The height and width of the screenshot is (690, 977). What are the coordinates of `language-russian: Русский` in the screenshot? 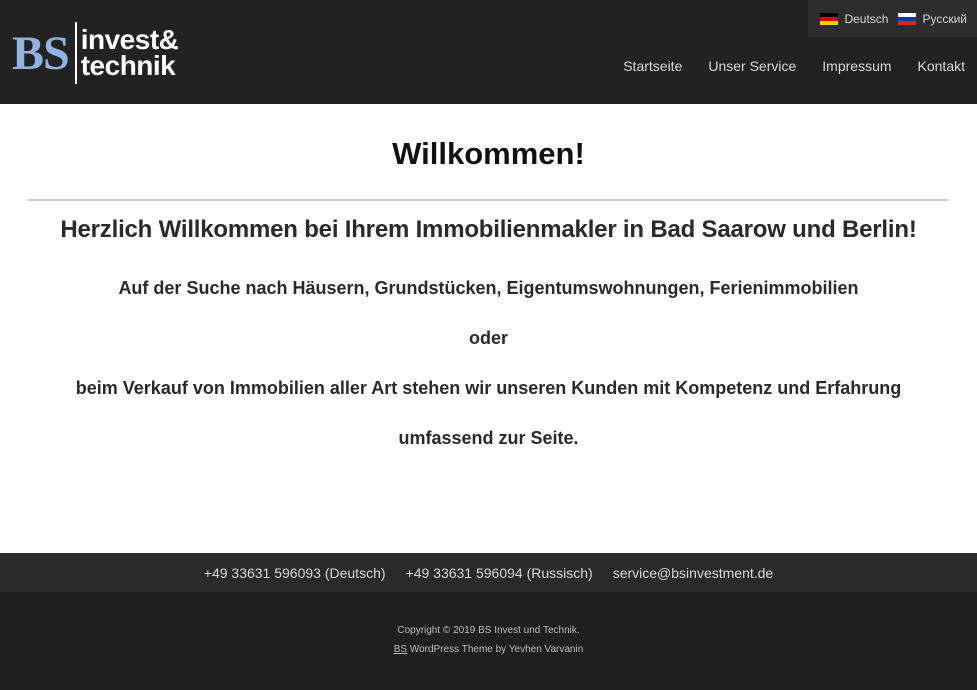 It's located at (932, 19).